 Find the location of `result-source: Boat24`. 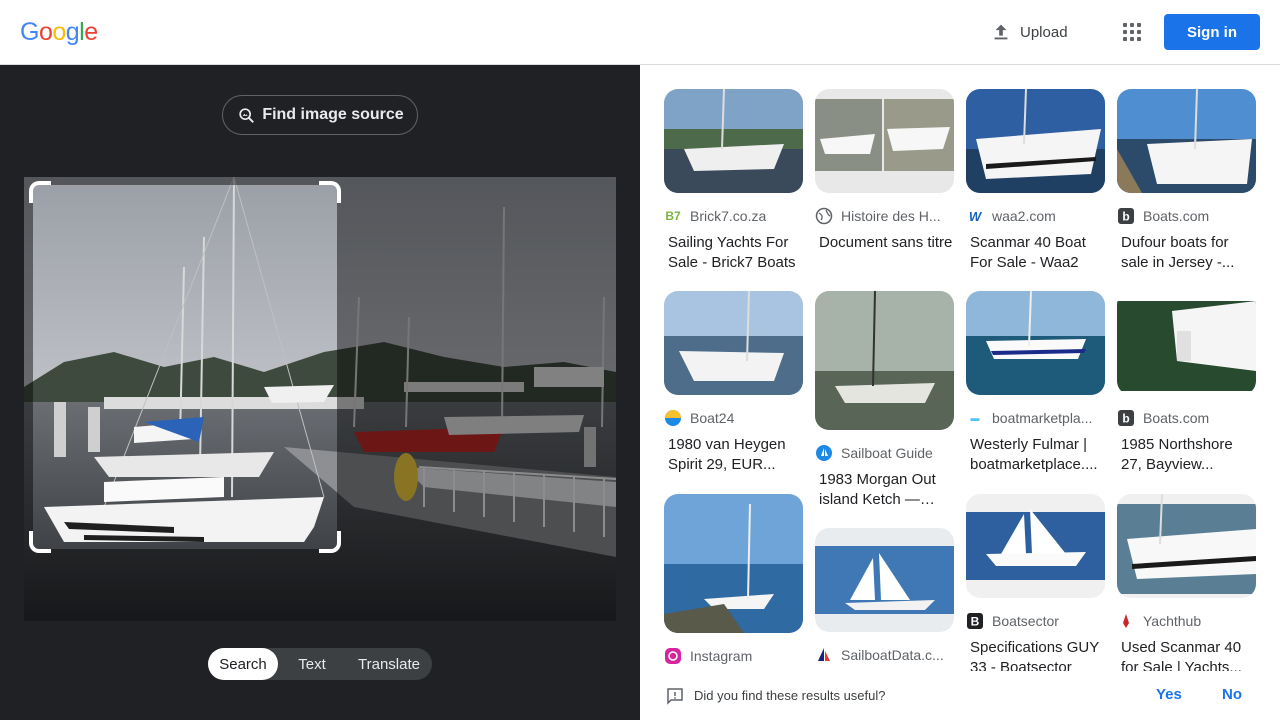

result-source: Boat24 is located at coordinates (733, 418).